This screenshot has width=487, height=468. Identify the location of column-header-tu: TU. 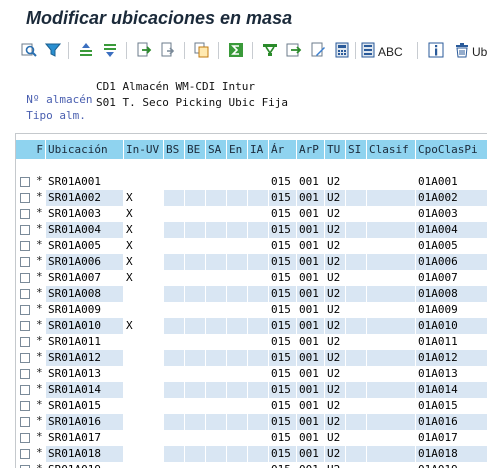
(335, 149).